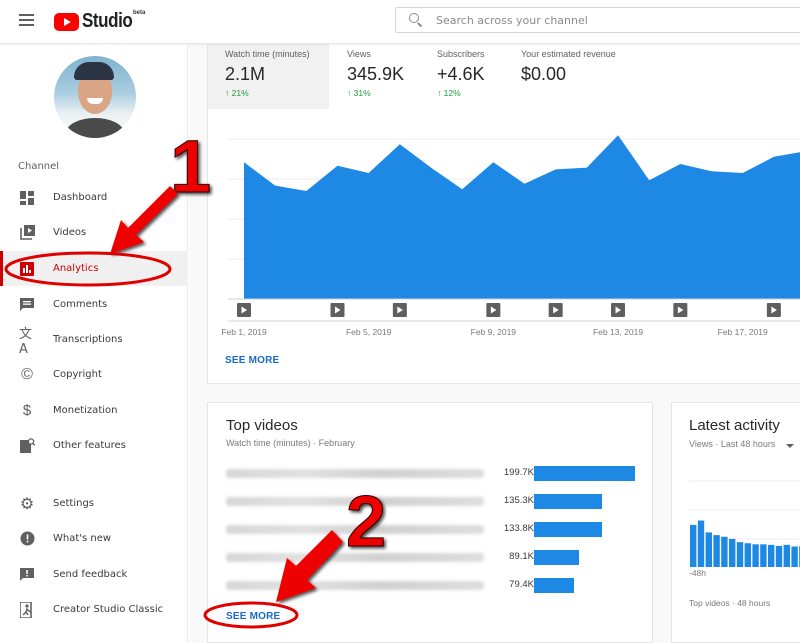 Image resolution: width=800 pixels, height=643 pixels. I want to click on sidebar-item-dashboard: Dashboard, so click(94, 197).